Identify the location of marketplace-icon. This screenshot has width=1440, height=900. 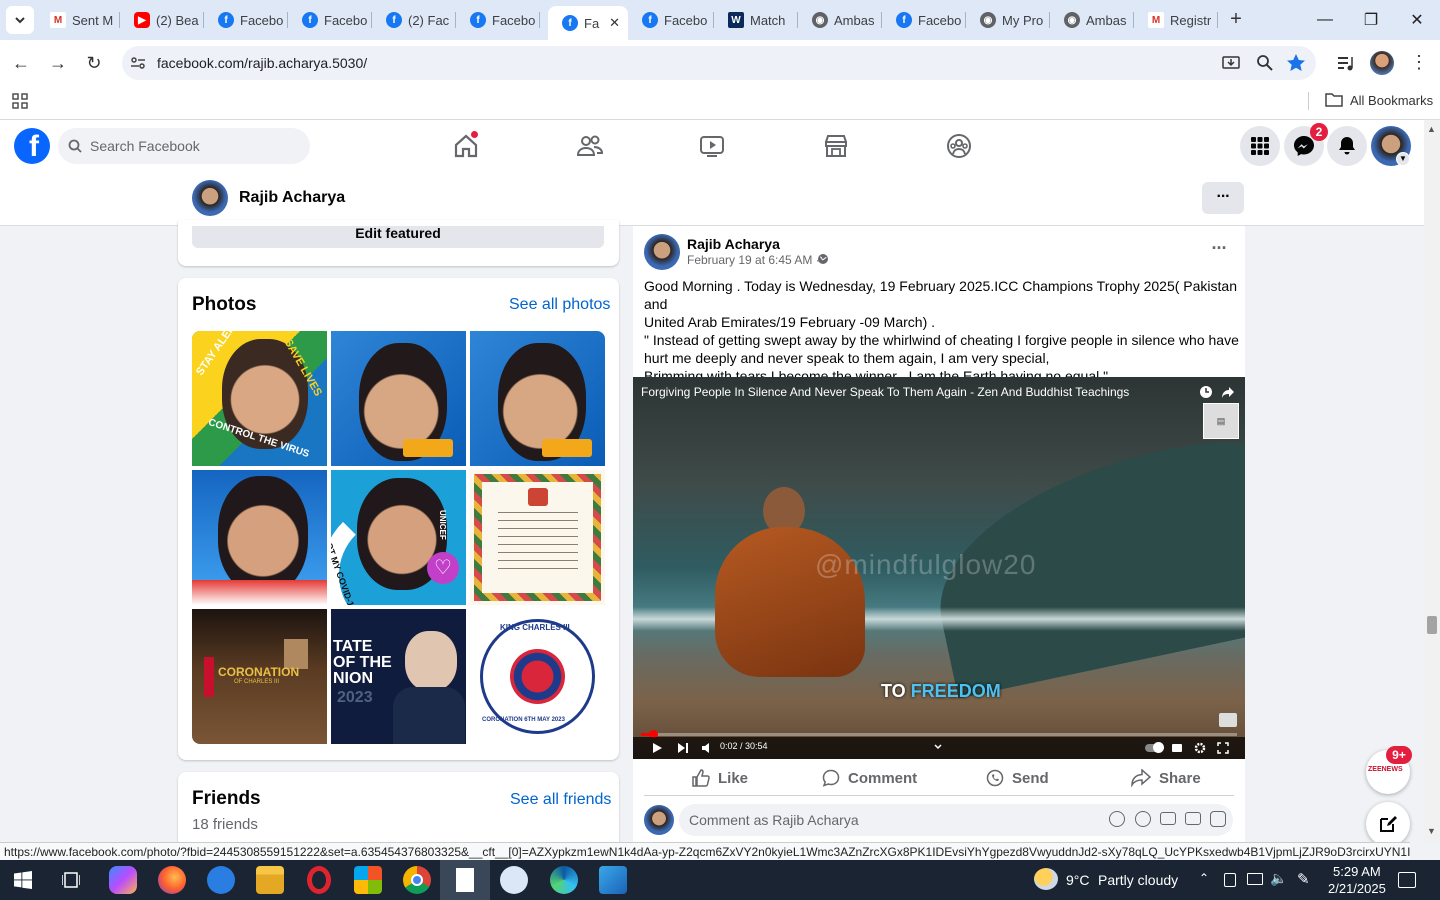
(836, 146).